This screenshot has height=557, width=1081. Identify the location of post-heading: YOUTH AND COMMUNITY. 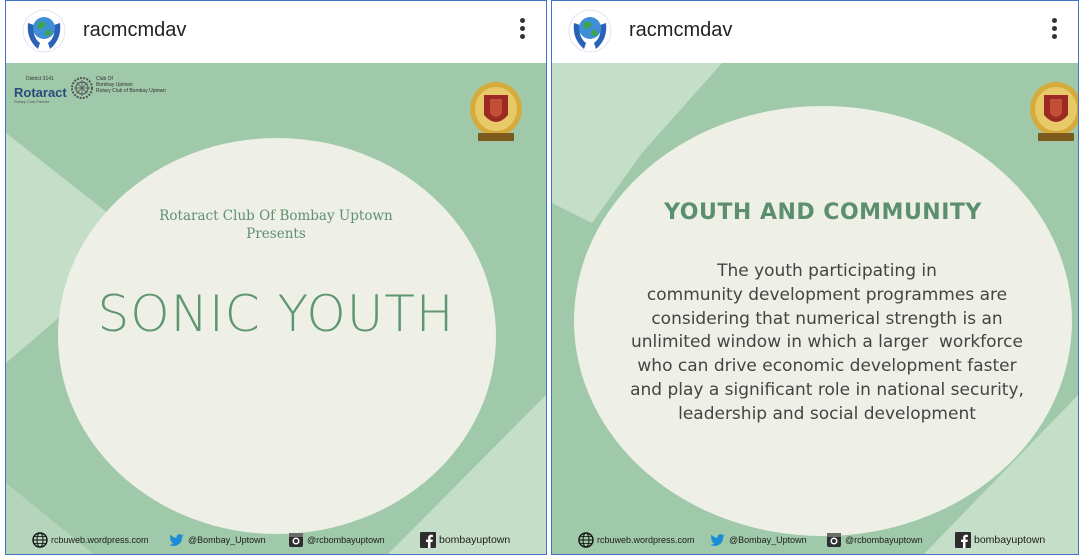
(823, 212).